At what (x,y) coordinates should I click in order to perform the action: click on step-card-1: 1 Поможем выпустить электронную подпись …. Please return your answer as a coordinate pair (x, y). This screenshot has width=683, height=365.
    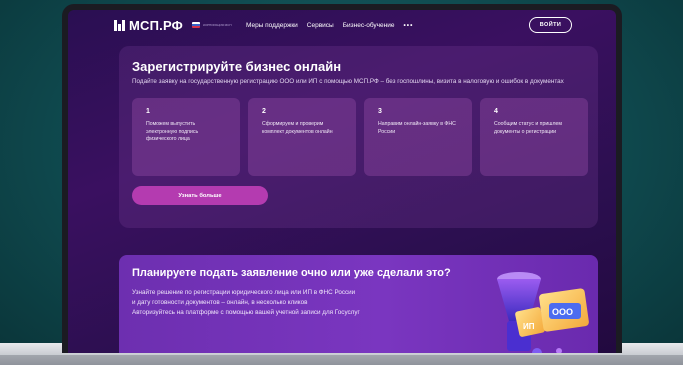
    Looking at the image, I should click on (186, 137).